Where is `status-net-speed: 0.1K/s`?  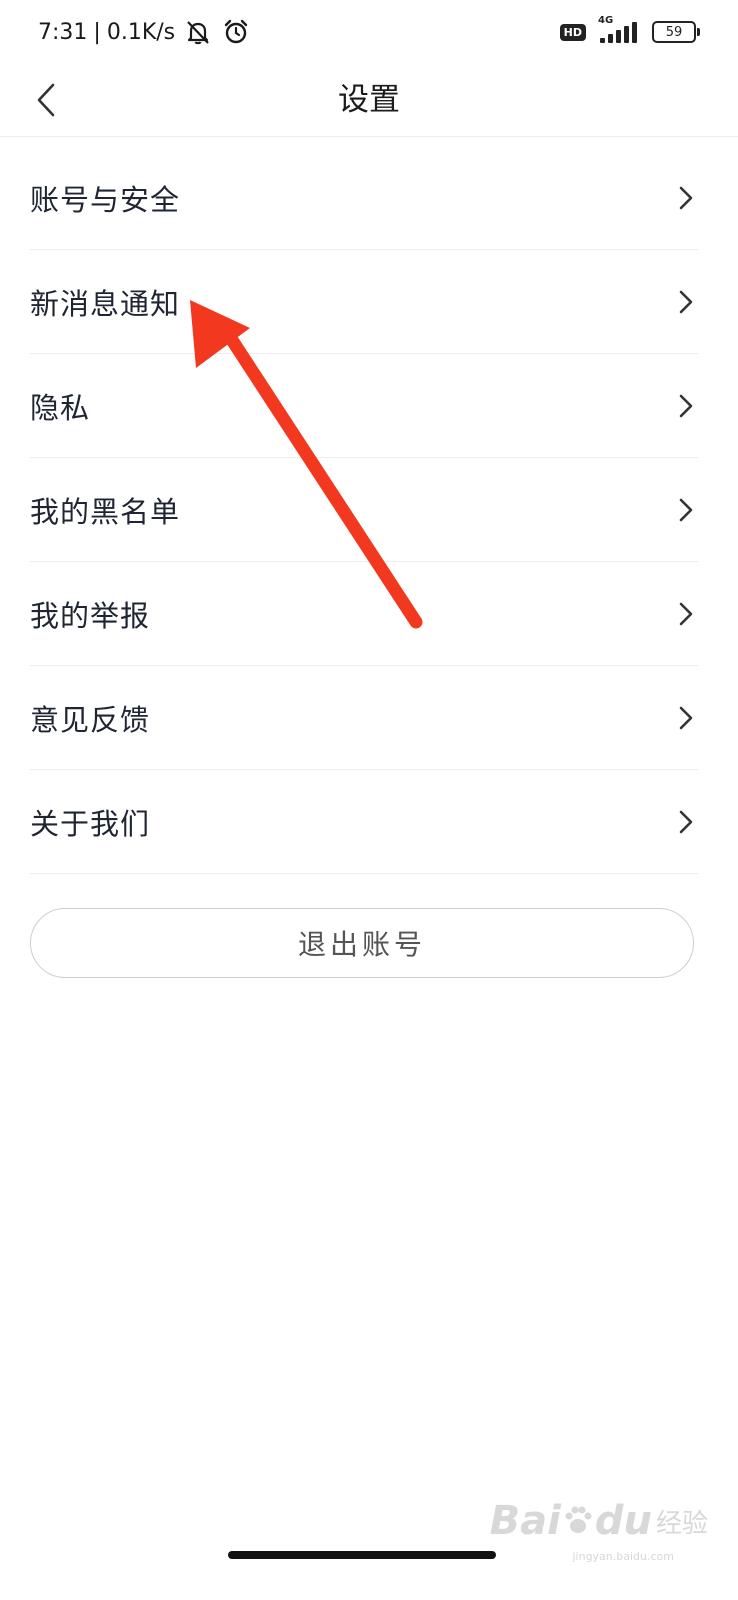
status-net-speed: 0.1K/s is located at coordinates (141, 32).